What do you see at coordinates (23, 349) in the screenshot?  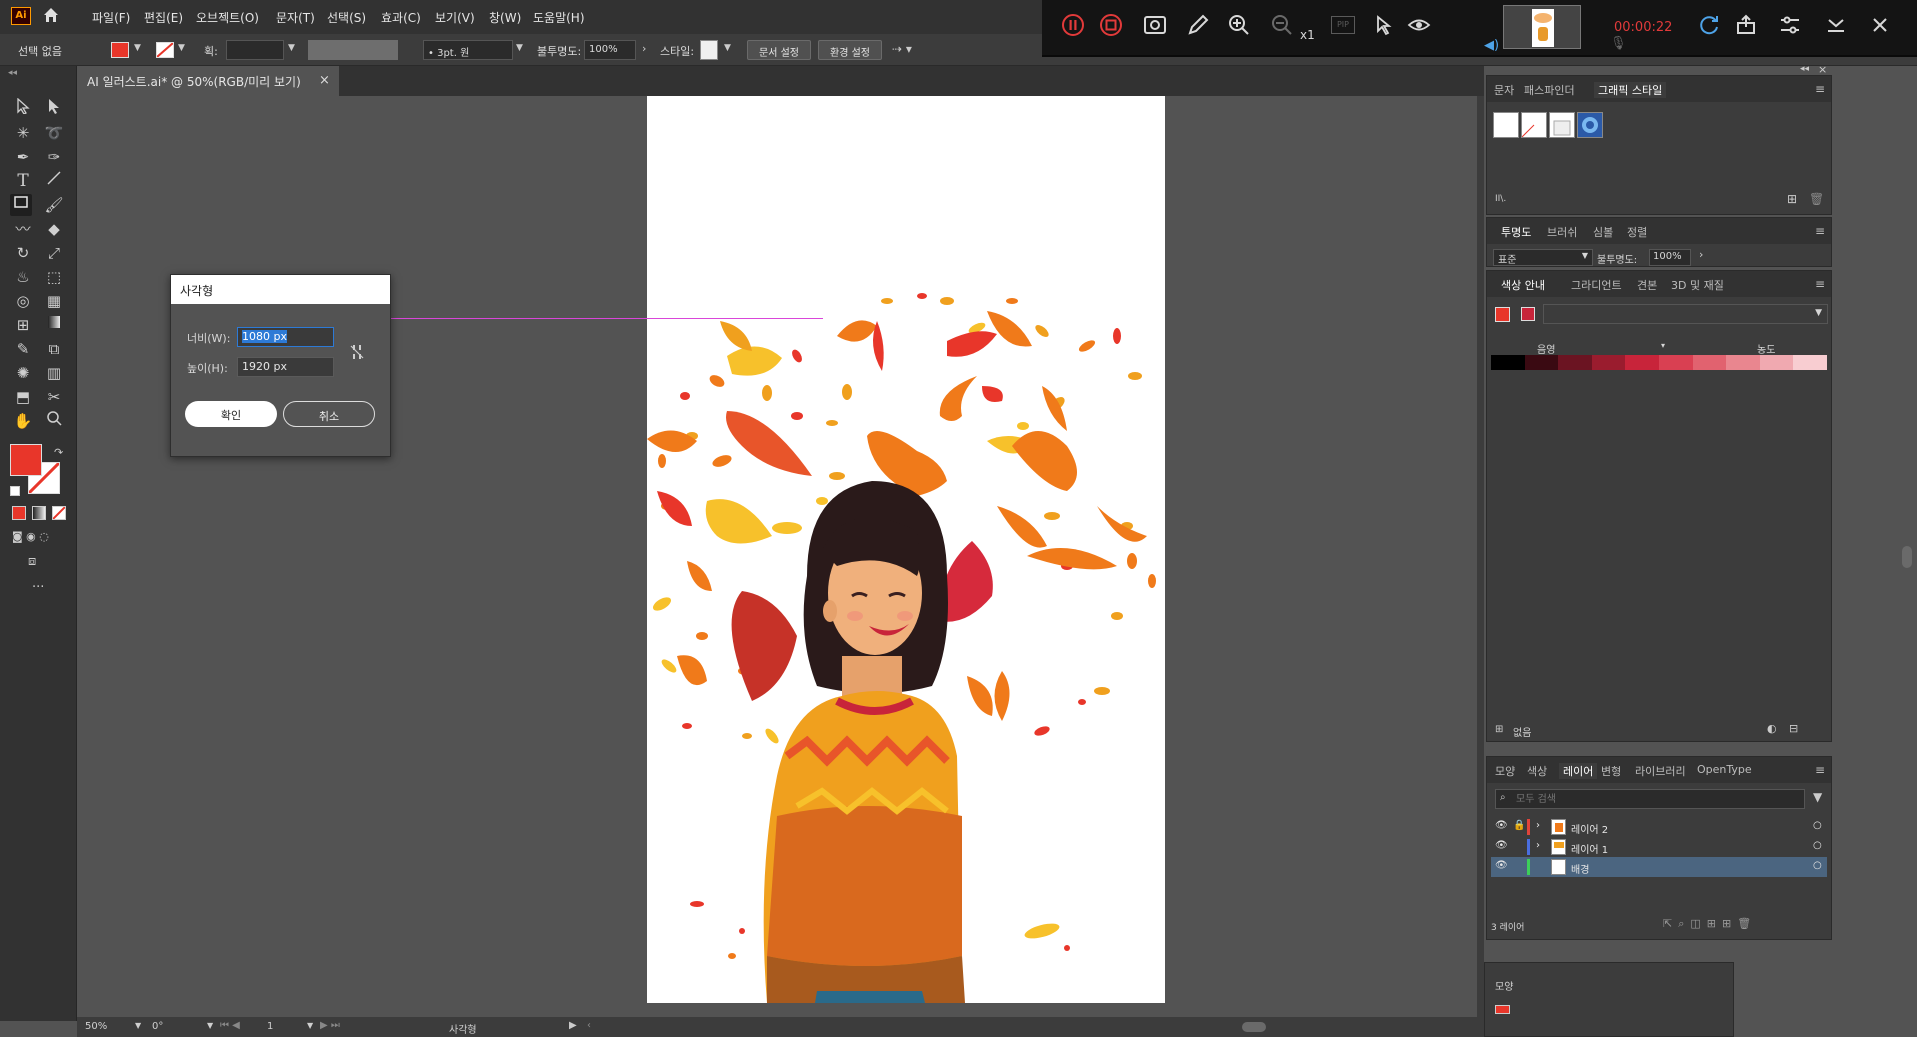 I see `eyedropper-tool-icon: ✎` at bounding box center [23, 349].